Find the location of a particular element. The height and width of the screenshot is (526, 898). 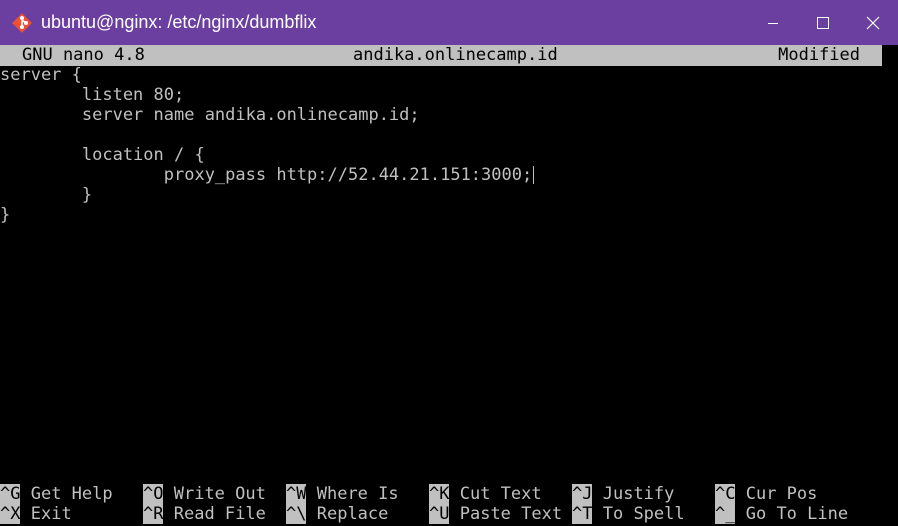

editor-line: location / { is located at coordinates (102, 155).